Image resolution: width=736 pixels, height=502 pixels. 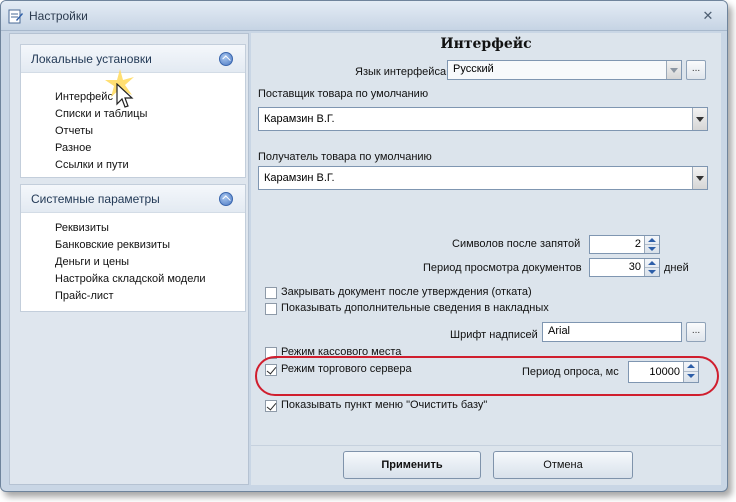 What do you see at coordinates (74, 131) in the screenshot?
I see `sidebar-item-reports: Отчеты` at bounding box center [74, 131].